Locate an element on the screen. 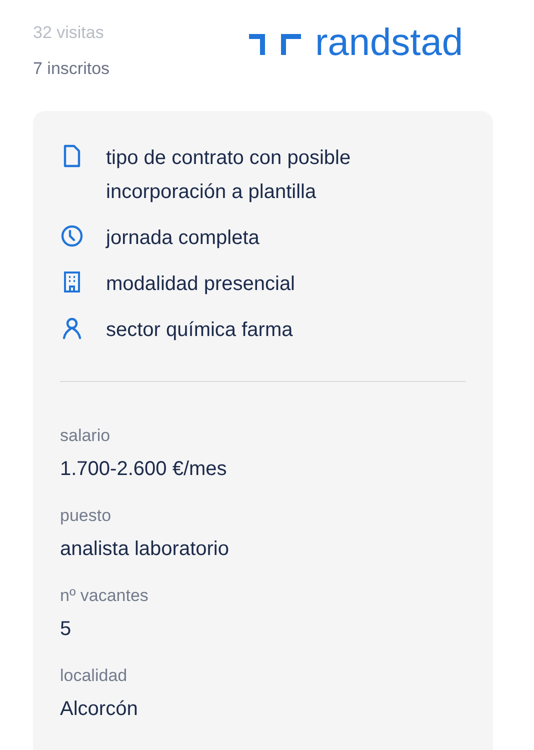  detail-label: salario is located at coordinates (86, 436).